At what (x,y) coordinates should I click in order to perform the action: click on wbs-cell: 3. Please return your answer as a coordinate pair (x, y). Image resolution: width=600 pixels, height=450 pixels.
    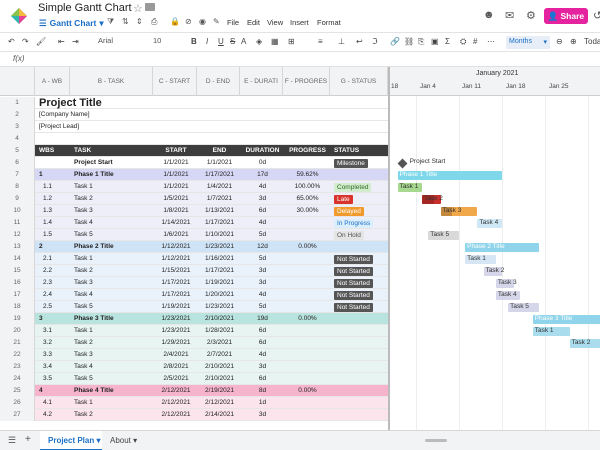
    Looking at the image, I should click on (53, 319).